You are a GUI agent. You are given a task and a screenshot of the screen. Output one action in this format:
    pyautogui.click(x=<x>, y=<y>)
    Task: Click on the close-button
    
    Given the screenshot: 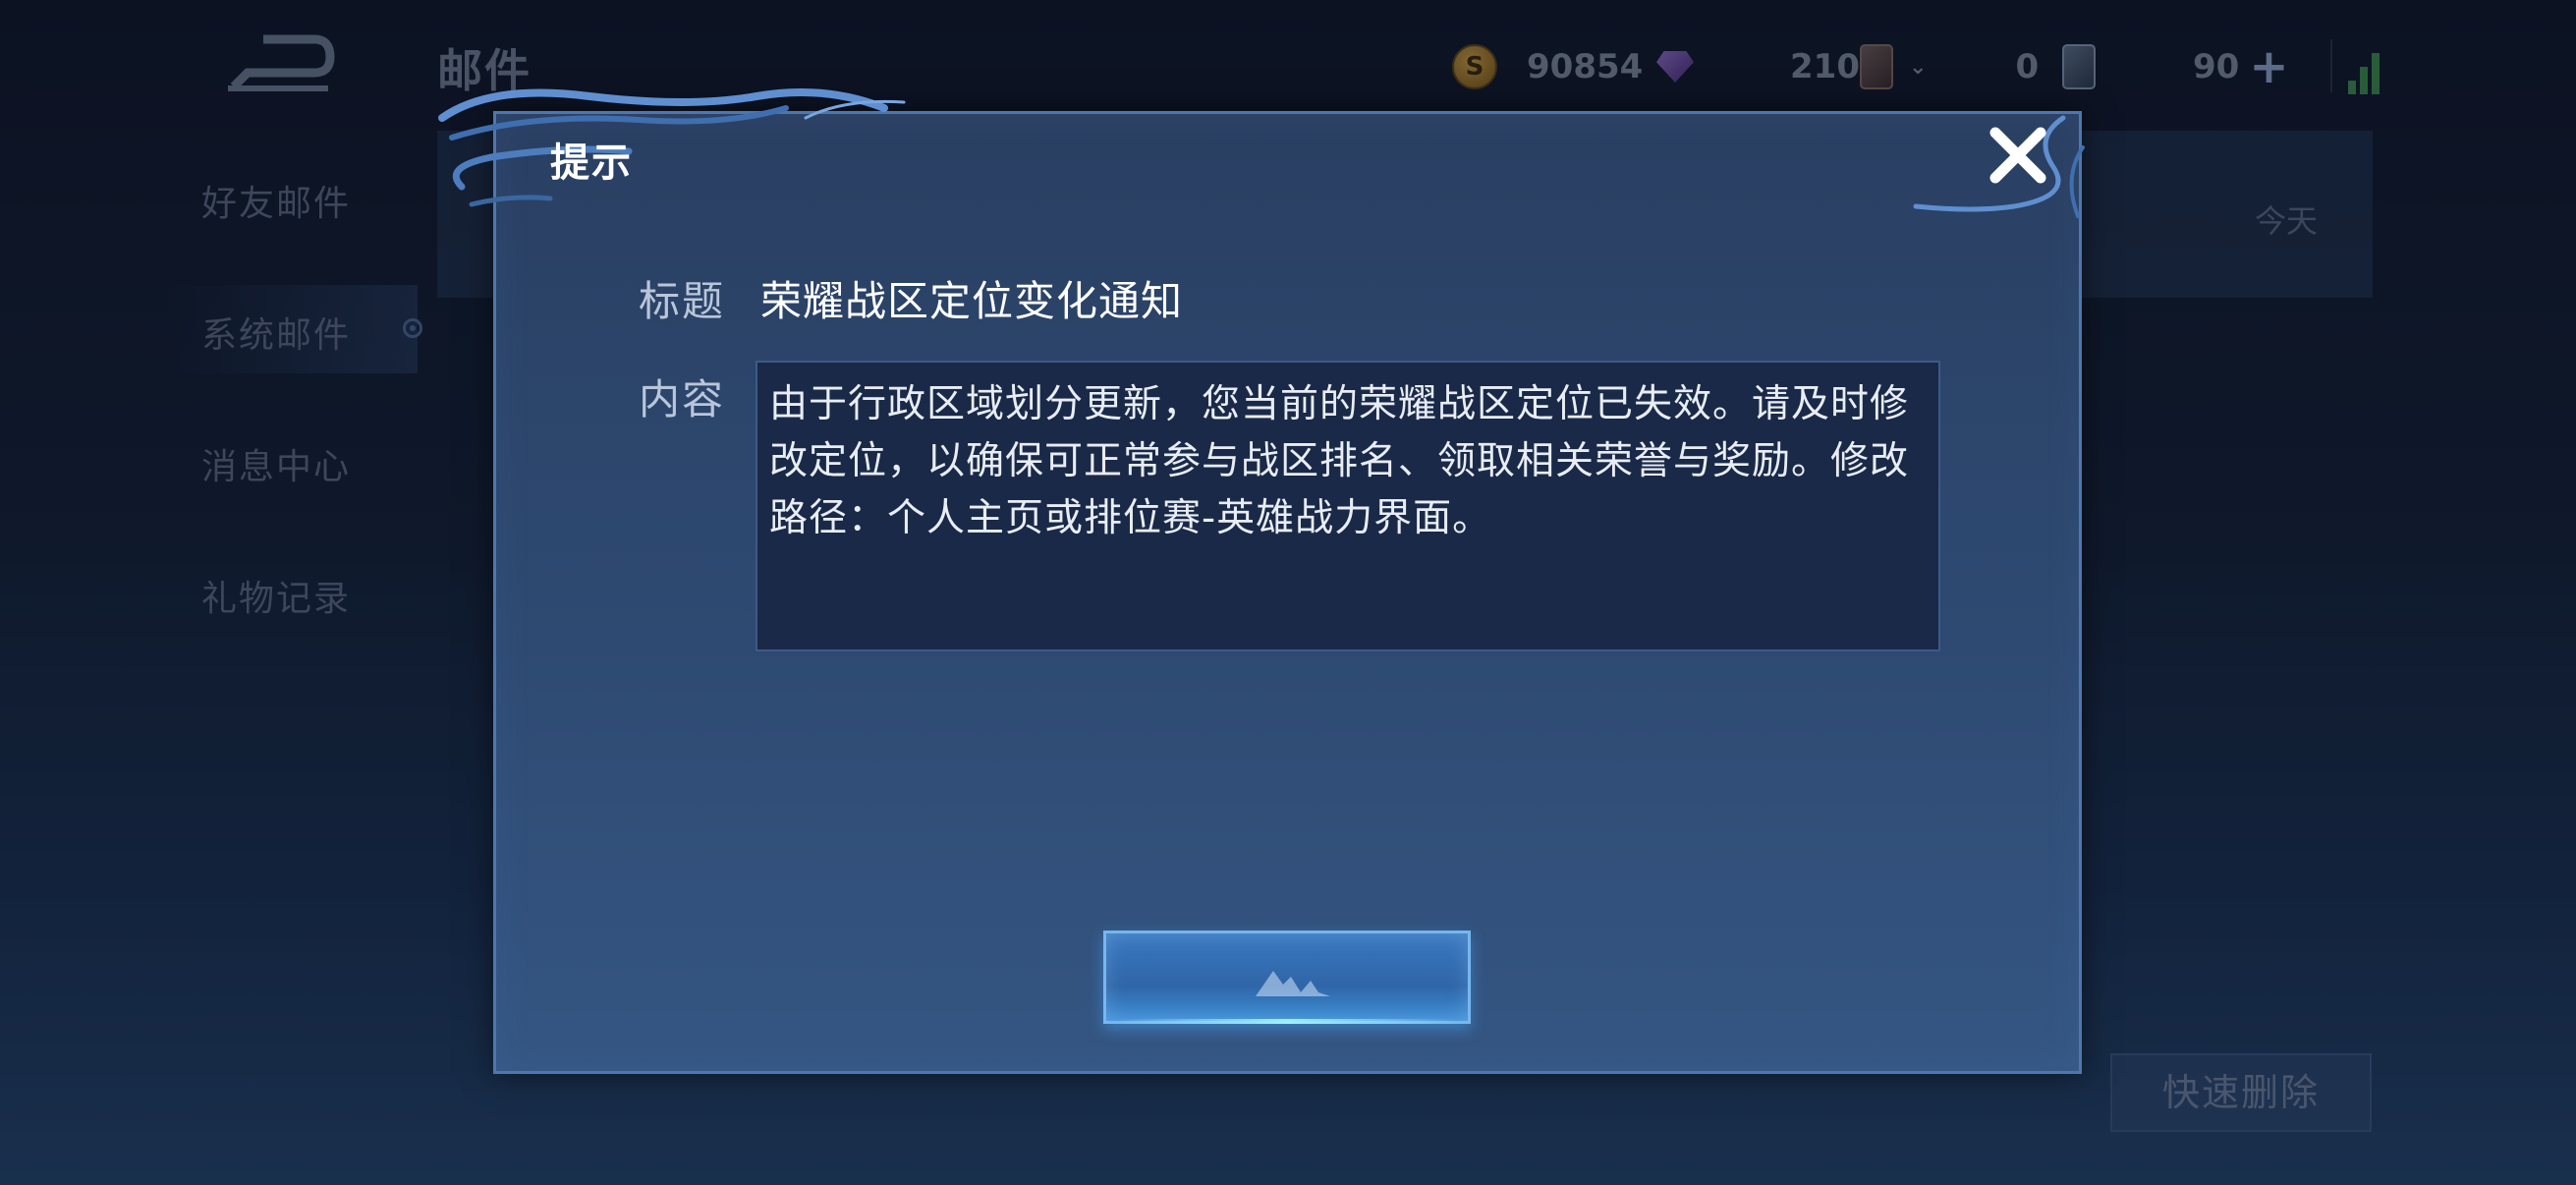 What is the action you would take?
    pyautogui.click(x=2018, y=155)
    